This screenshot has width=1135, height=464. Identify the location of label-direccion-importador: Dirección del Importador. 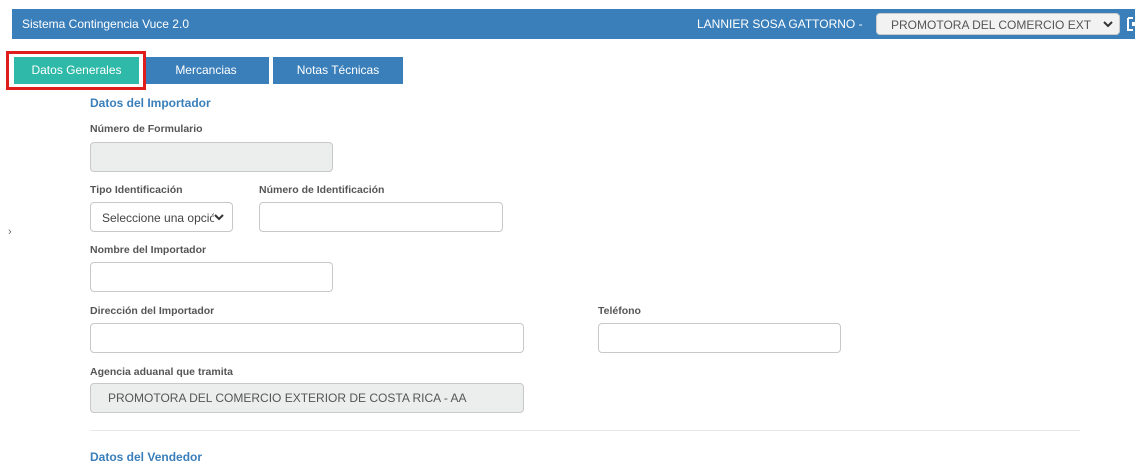
(152, 311).